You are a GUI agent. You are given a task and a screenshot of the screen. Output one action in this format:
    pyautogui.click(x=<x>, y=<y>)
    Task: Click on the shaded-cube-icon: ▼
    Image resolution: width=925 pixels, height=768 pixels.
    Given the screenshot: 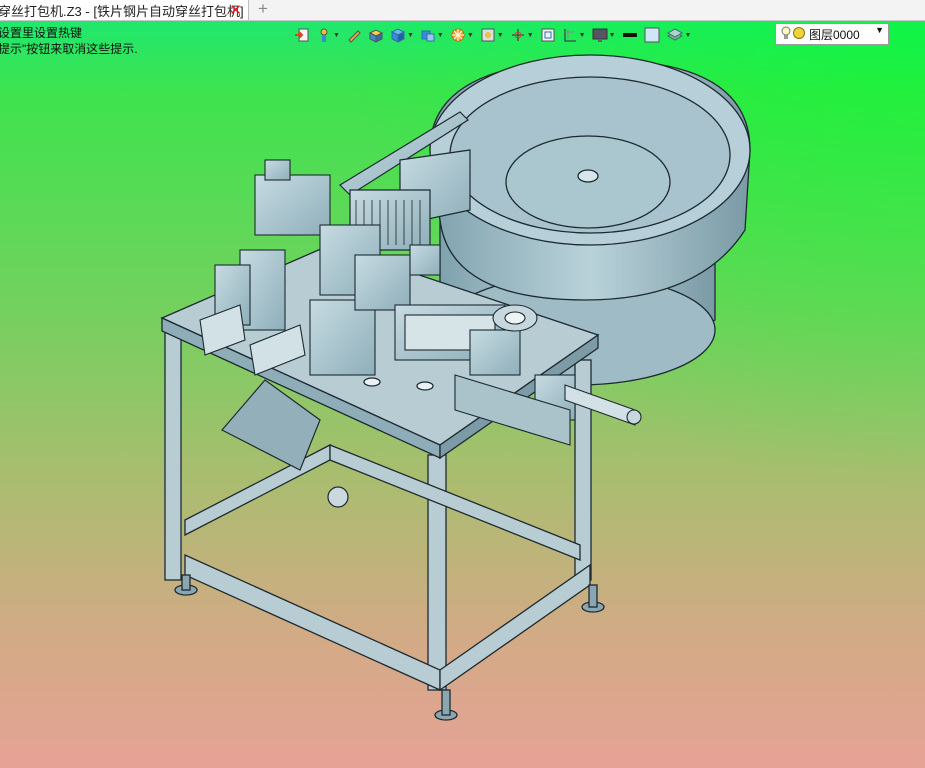 What is the action you would take?
    pyautogui.click(x=432, y=35)
    